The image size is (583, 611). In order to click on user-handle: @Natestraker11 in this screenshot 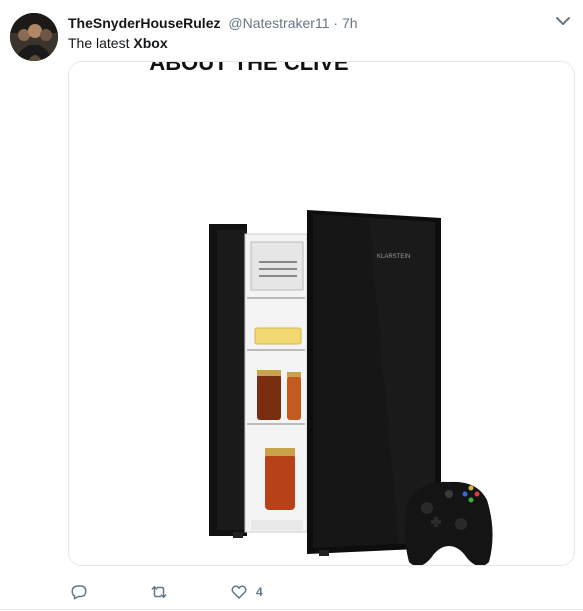, I will do `click(278, 23)`.